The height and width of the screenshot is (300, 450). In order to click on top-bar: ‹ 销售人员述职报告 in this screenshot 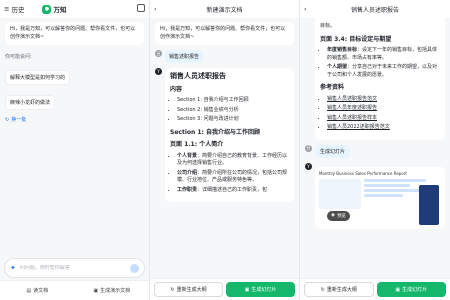, I will do `click(375, 9)`.